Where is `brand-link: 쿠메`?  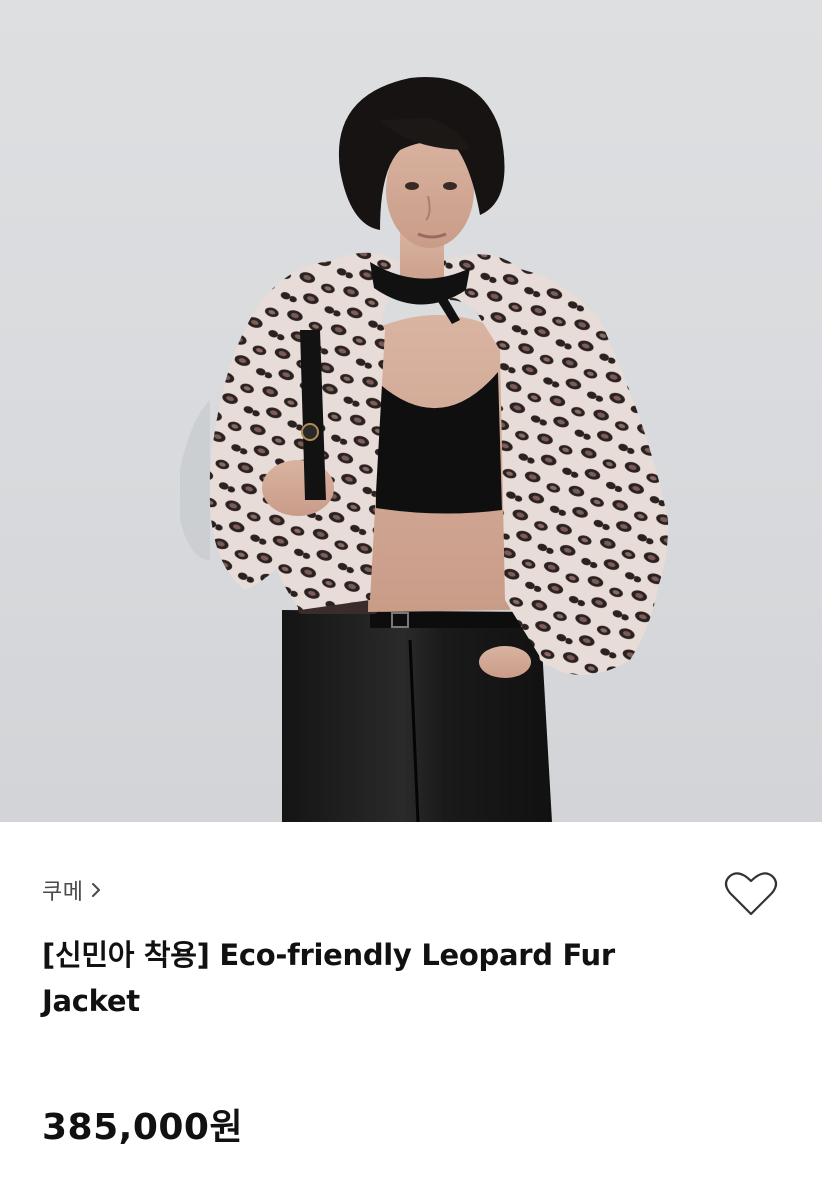
brand-link: 쿠메 is located at coordinates (72, 890).